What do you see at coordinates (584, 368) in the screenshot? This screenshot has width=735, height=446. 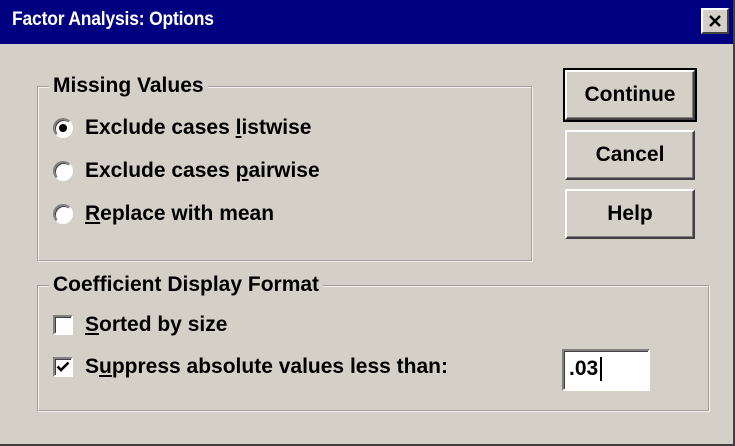 I see `threshold-value: .03` at bounding box center [584, 368].